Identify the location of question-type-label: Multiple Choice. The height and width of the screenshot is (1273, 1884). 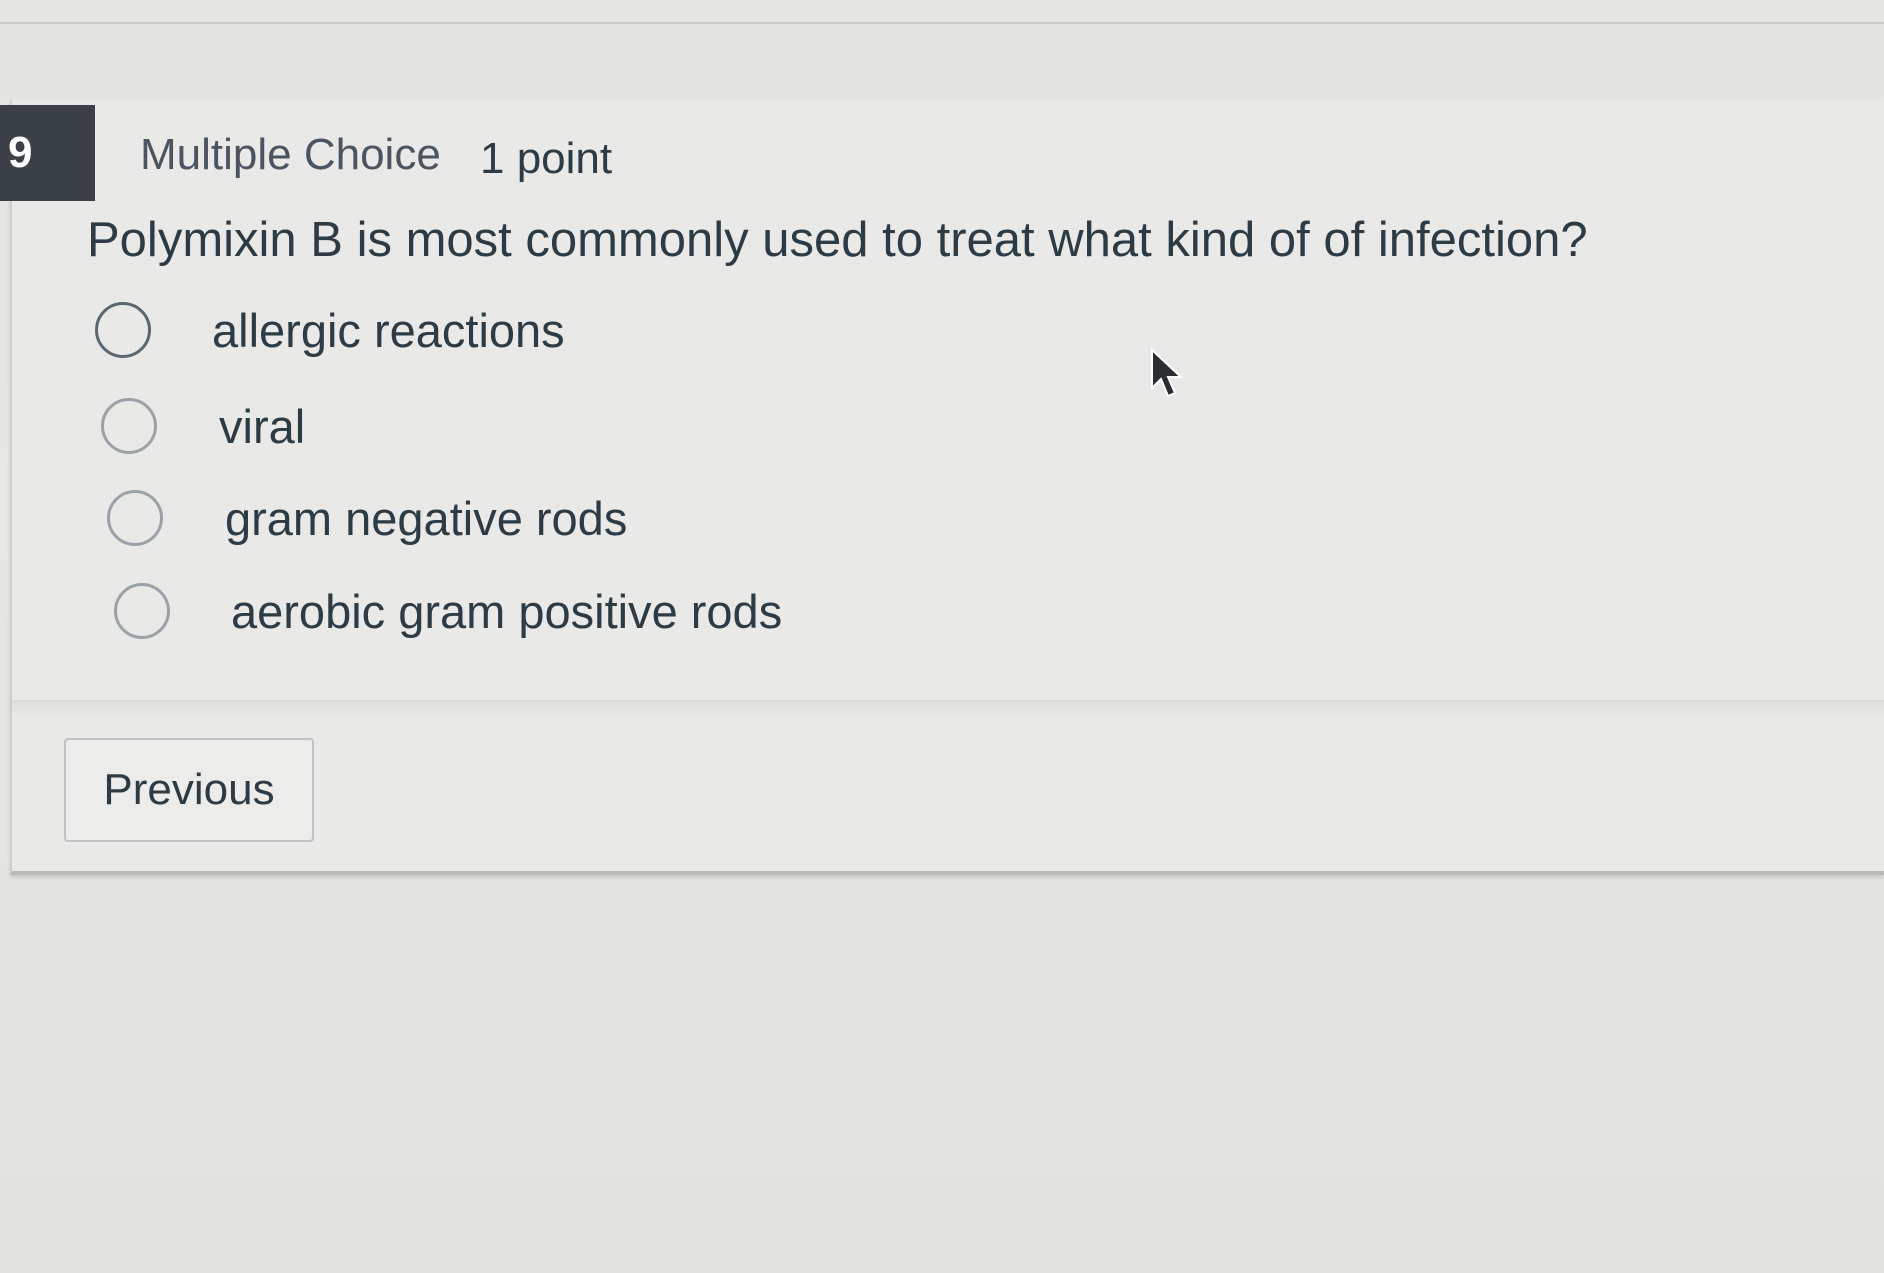
(290, 154).